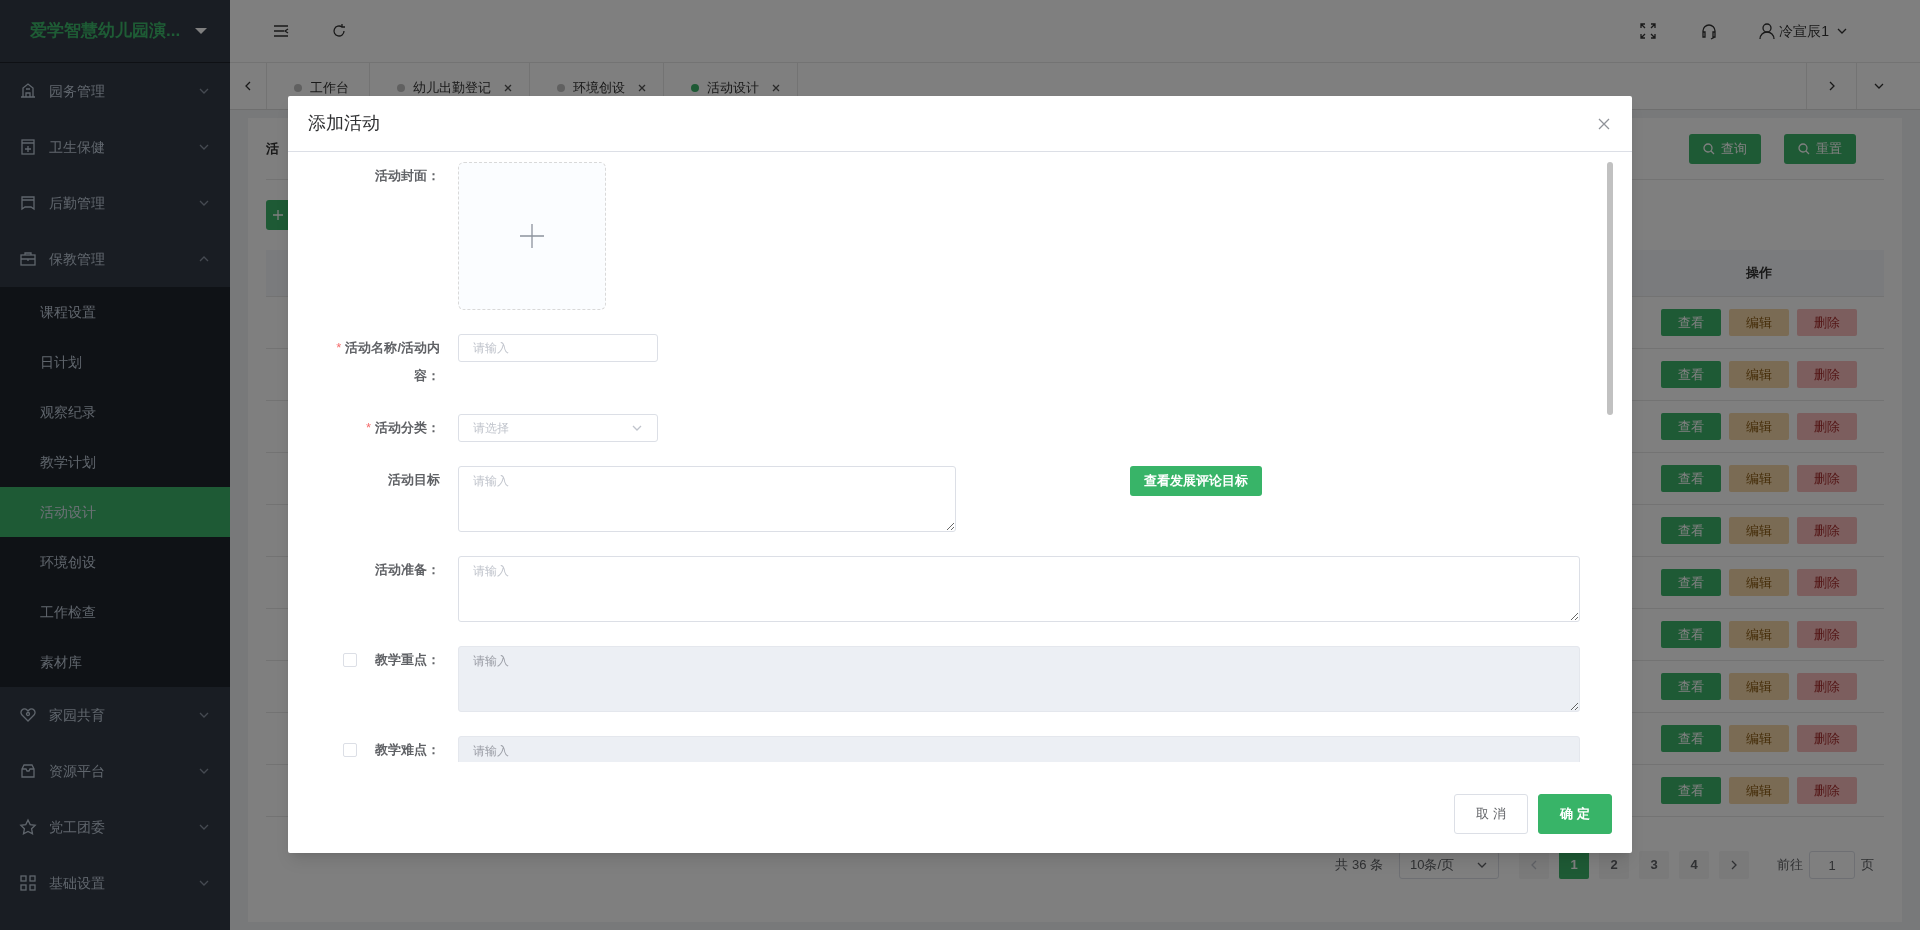 This screenshot has height=930, width=1920. Describe the element at coordinates (28, 715) in the screenshot. I see `heart-icon` at that location.